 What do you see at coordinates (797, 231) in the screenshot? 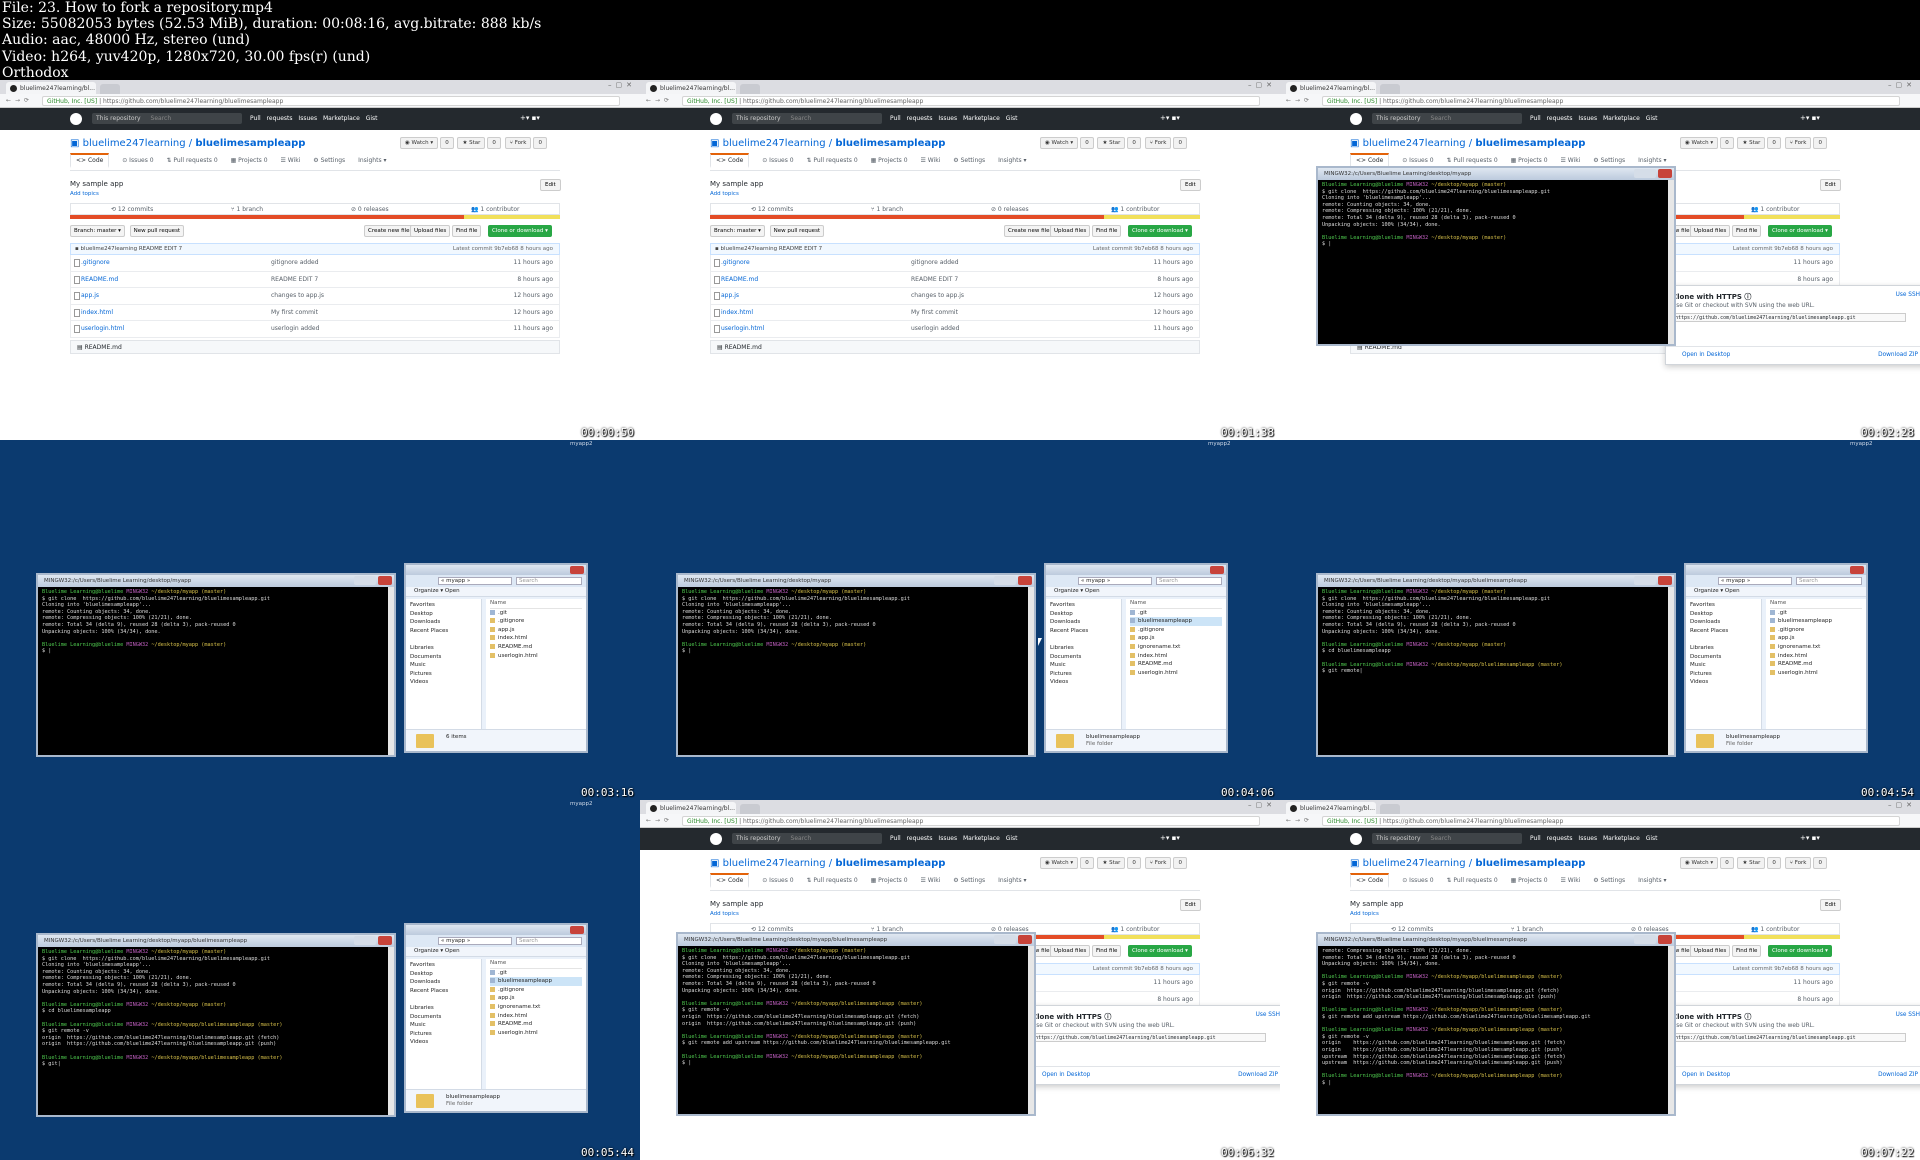
I see `new-pr-button: New pull request` at bounding box center [797, 231].